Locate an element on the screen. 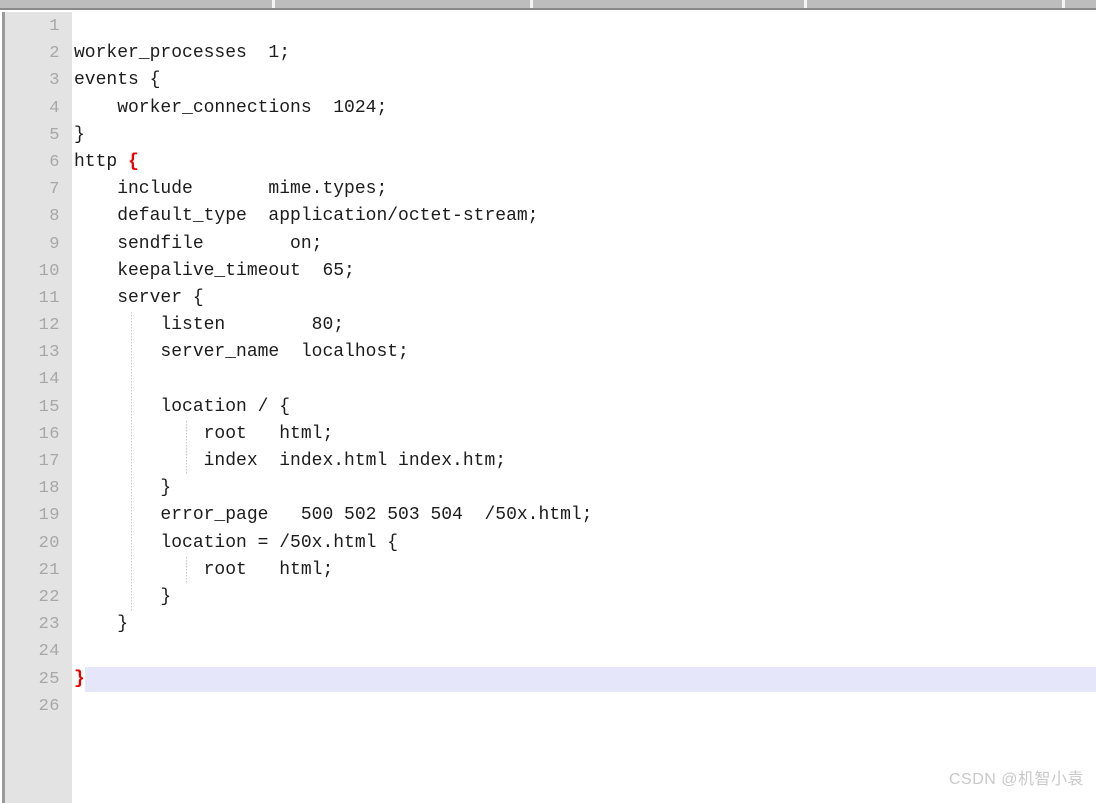 The height and width of the screenshot is (803, 1096). code-text: events { is located at coordinates (117, 80).